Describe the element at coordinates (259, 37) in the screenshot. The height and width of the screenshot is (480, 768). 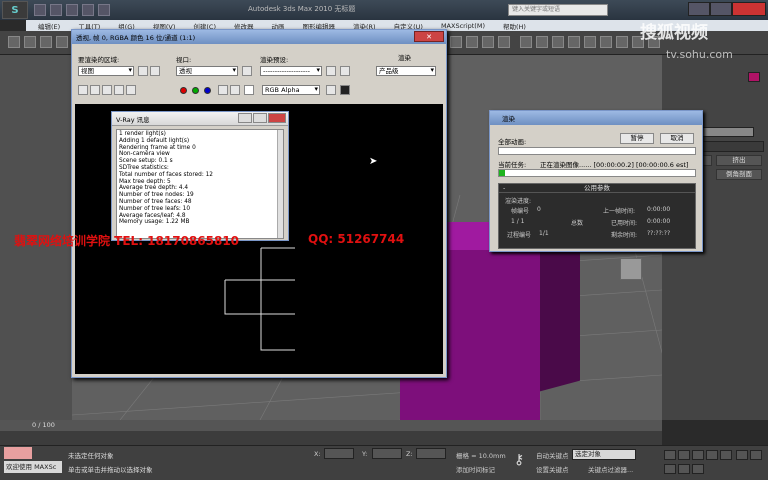
I see `render-frame-titlebar: 透视, 帧 0, RGBA 颜色 16 位/通道 (1:1)` at that location.